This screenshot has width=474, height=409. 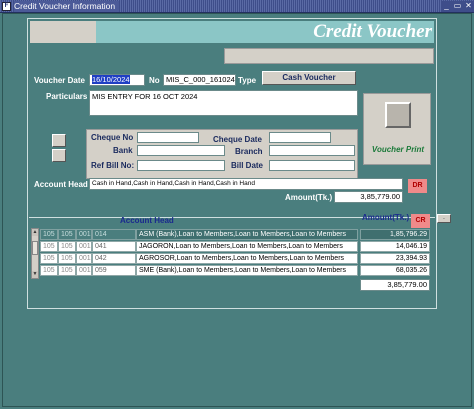 I want to click on title-bar: F Credit Voucher Information _ ▭ ✕, so click(x=237, y=6).